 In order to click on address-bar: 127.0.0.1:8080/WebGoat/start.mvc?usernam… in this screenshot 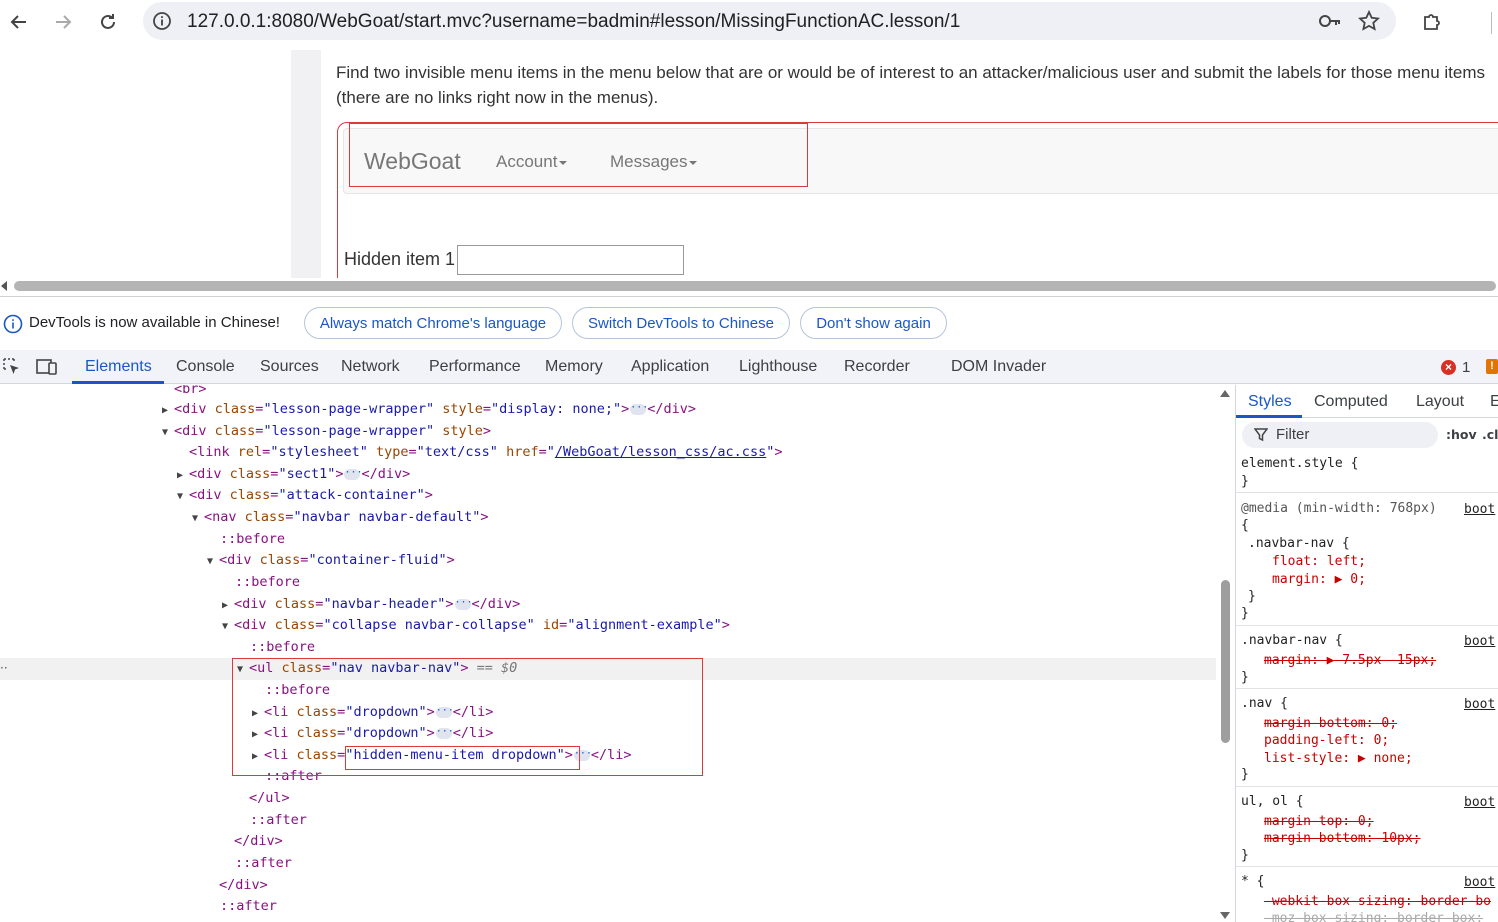, I will do `click(769, 21)`.